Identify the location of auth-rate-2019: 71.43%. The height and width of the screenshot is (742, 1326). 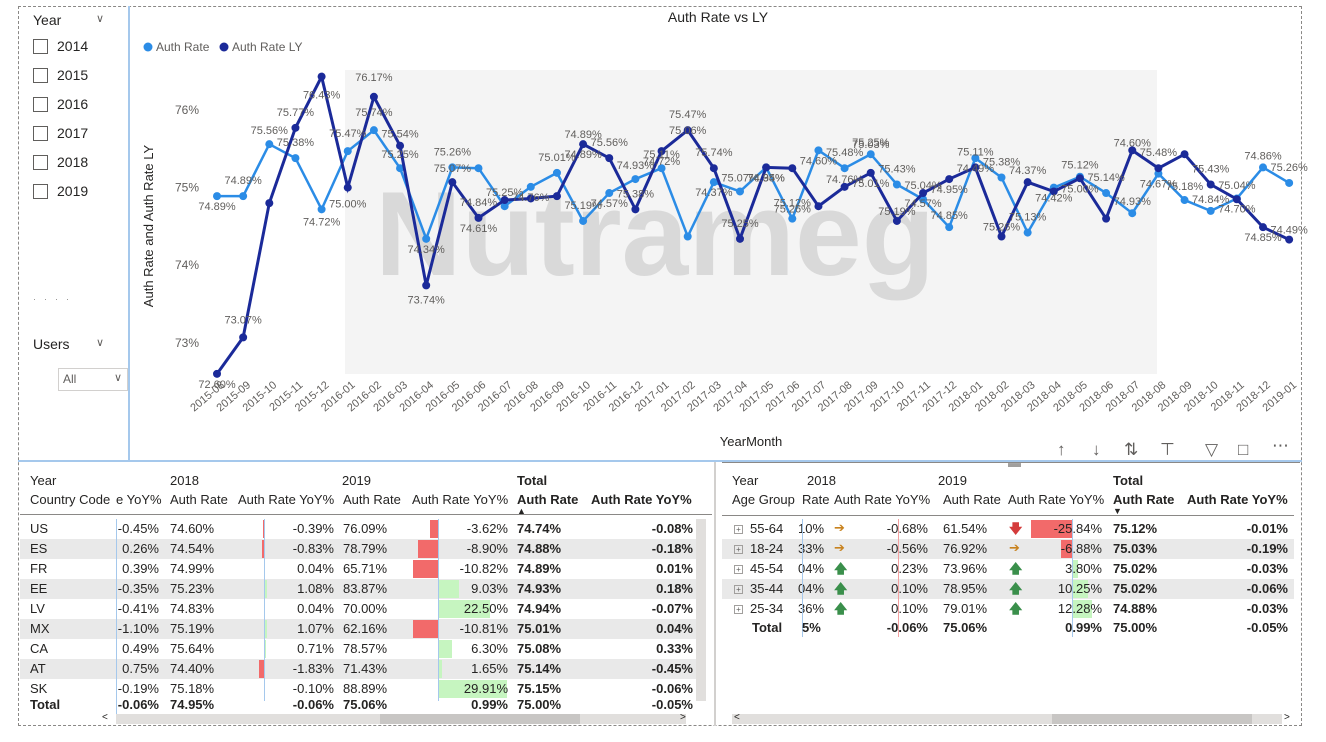
(365, 668).